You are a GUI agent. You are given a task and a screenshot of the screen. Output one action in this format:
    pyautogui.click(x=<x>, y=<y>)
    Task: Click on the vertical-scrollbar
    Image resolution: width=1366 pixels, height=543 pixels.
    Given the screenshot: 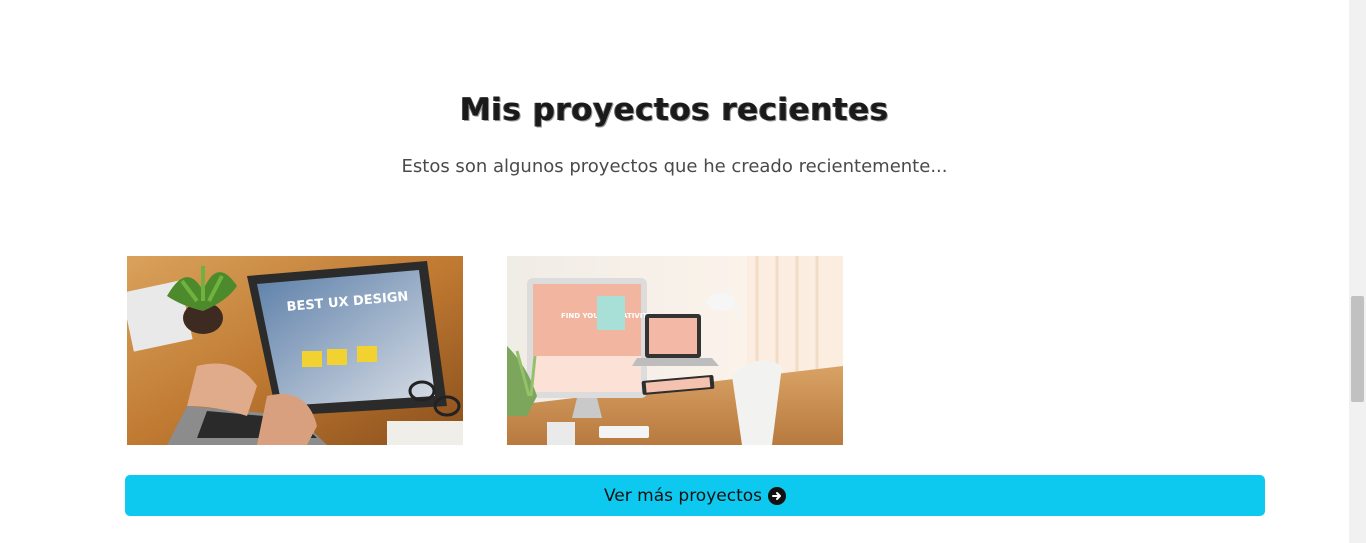 What is the action you would take?
    pyautogui.click(x=1357, y=271)
    